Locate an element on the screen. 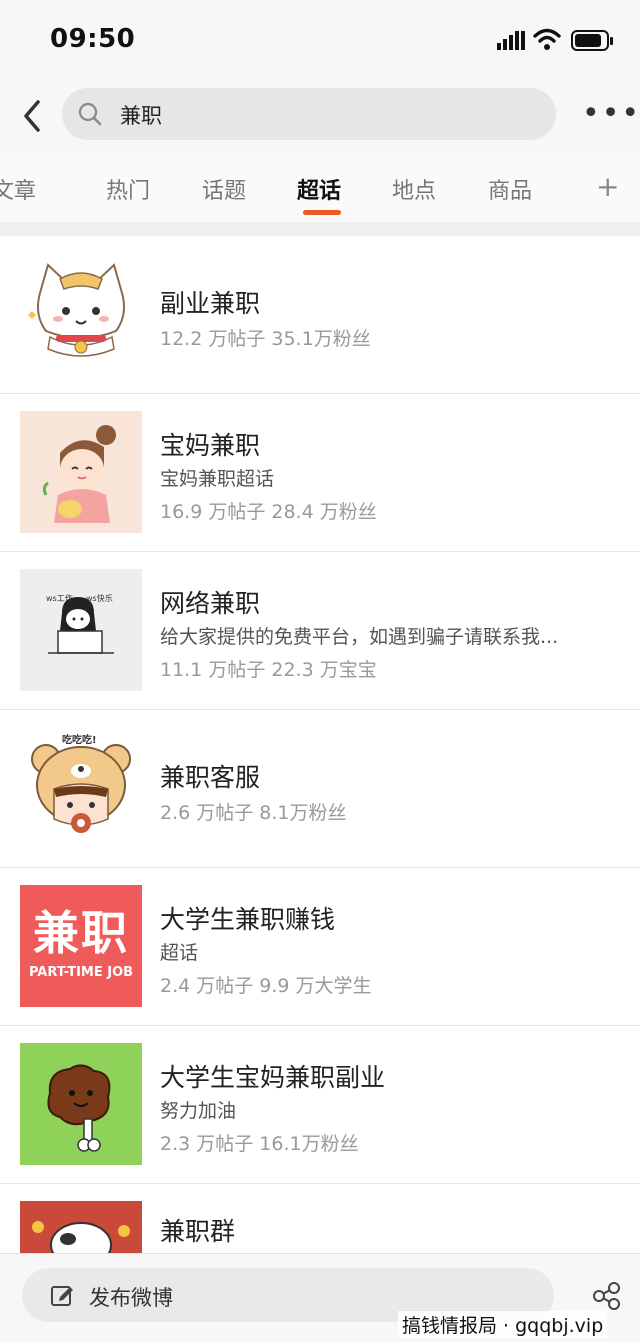 This screenshot has width=640, height=1342. topic-name: 副业兼职 is located at coordinates (210, 303).